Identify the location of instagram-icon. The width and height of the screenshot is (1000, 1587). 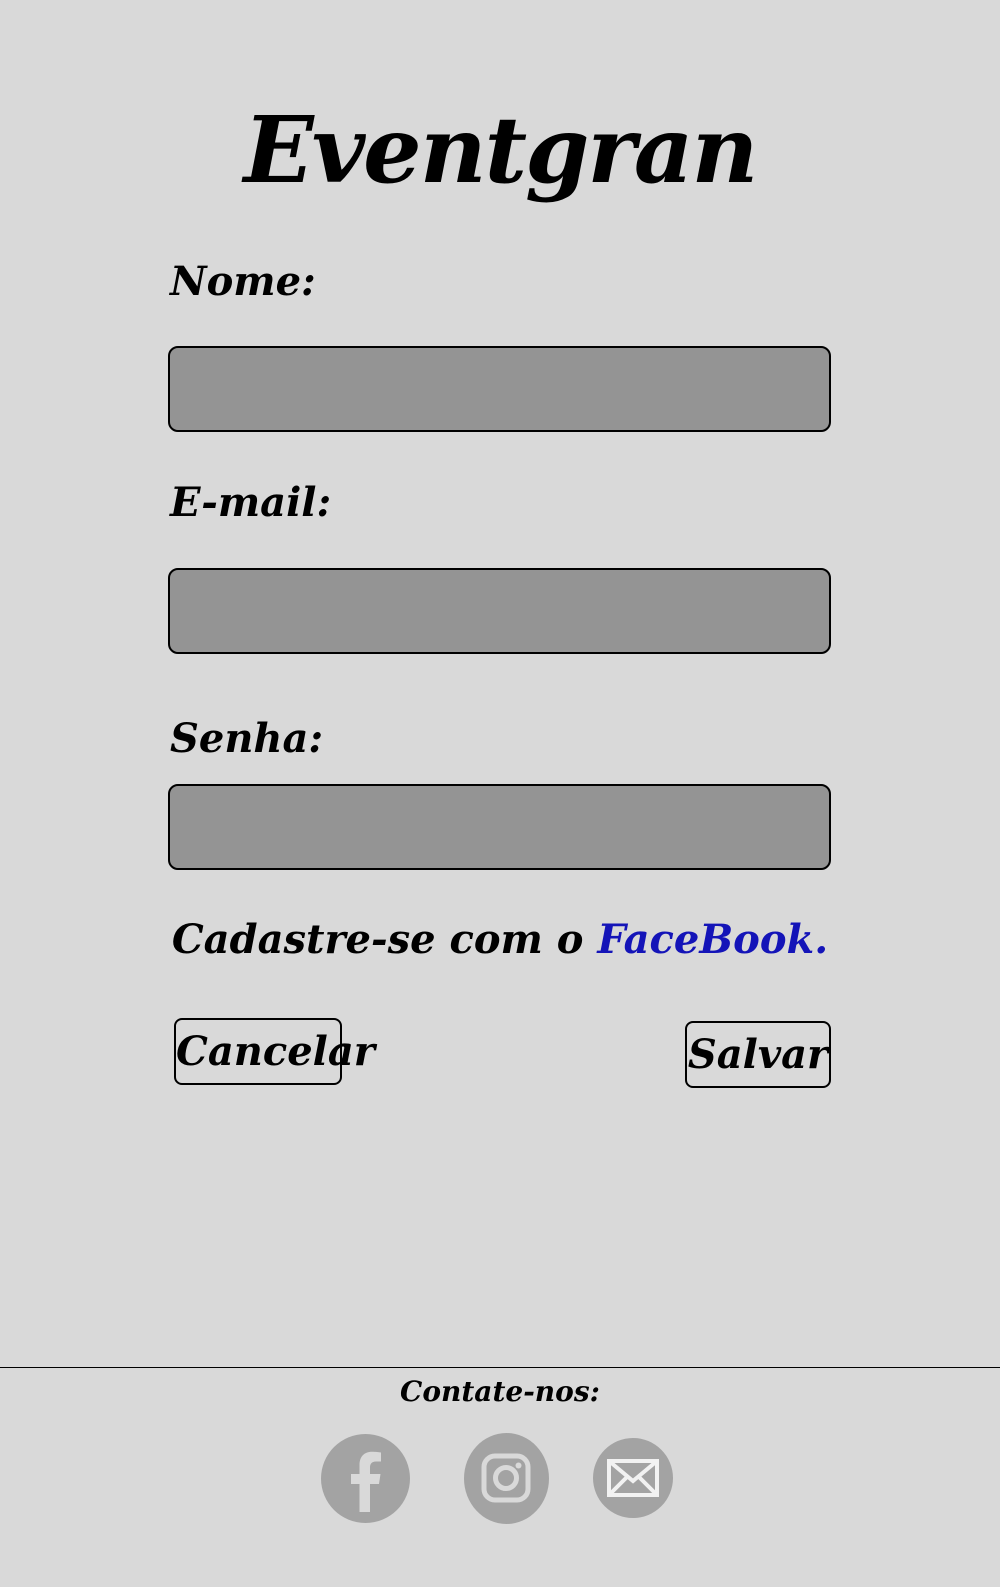
(506, 1478).